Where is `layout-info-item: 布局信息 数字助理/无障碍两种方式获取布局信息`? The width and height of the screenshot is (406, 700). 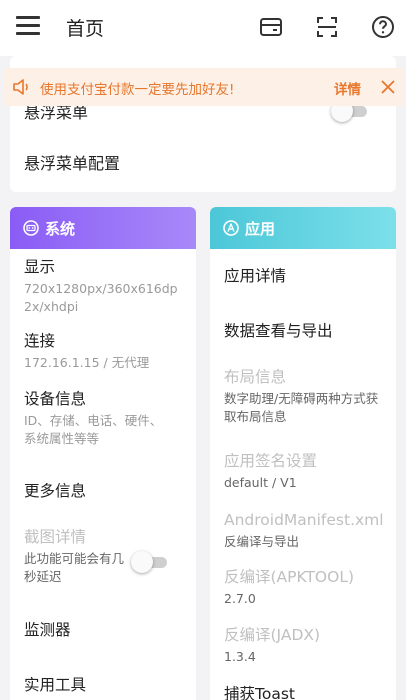
layout-info-item: 布局信息 数字助理/无障碍两种方式获取布局信息 is located at coordinates (305, 396).